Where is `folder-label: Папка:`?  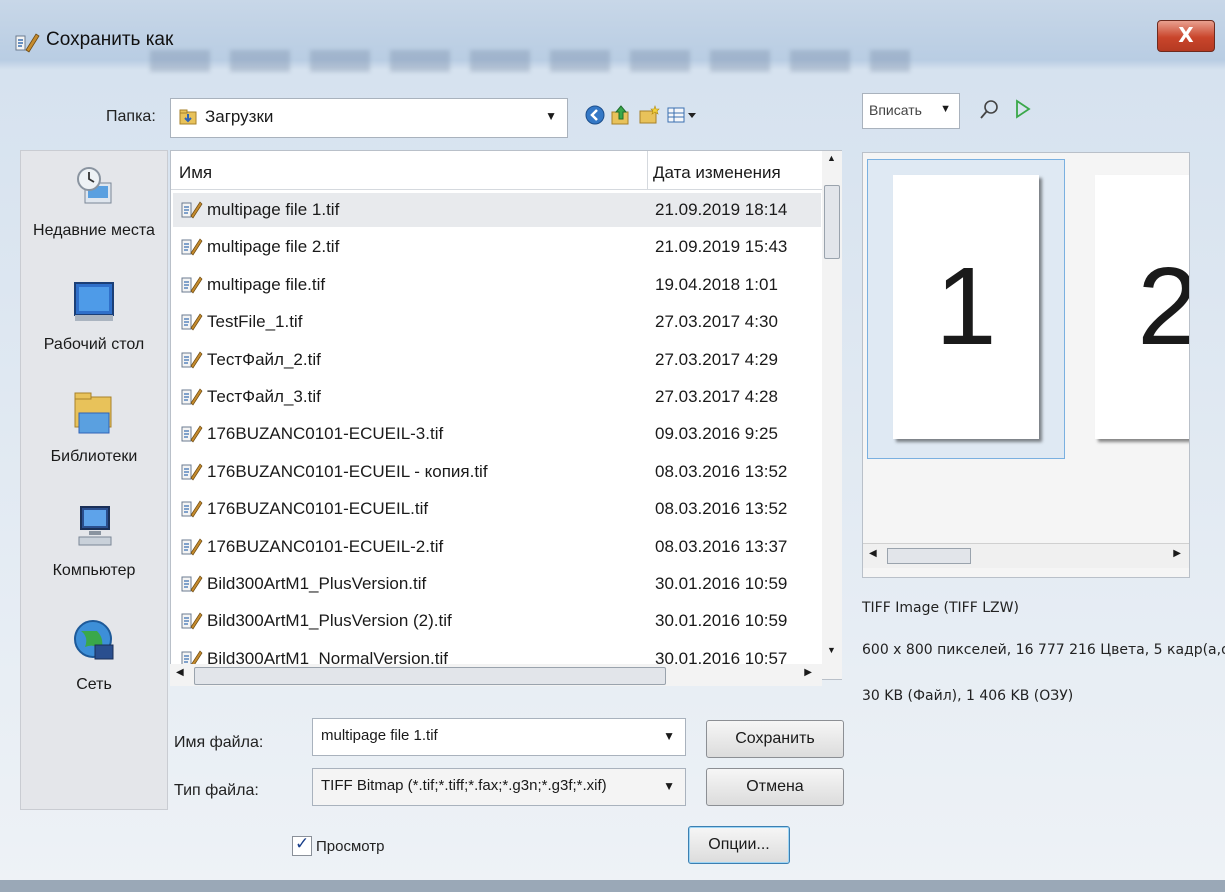
folder-label: Папка: is located at coordinates (131, 116).